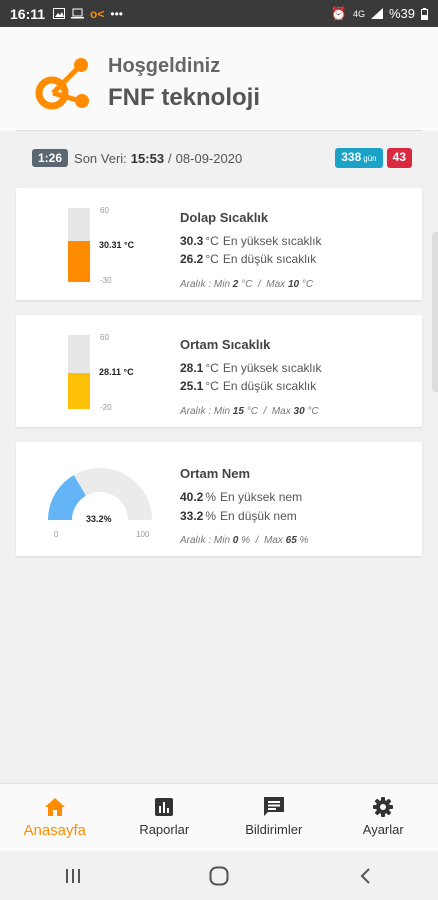 This screenshot has height=900, width=438. I want to click on thermometer-fill, so click(79, 391).